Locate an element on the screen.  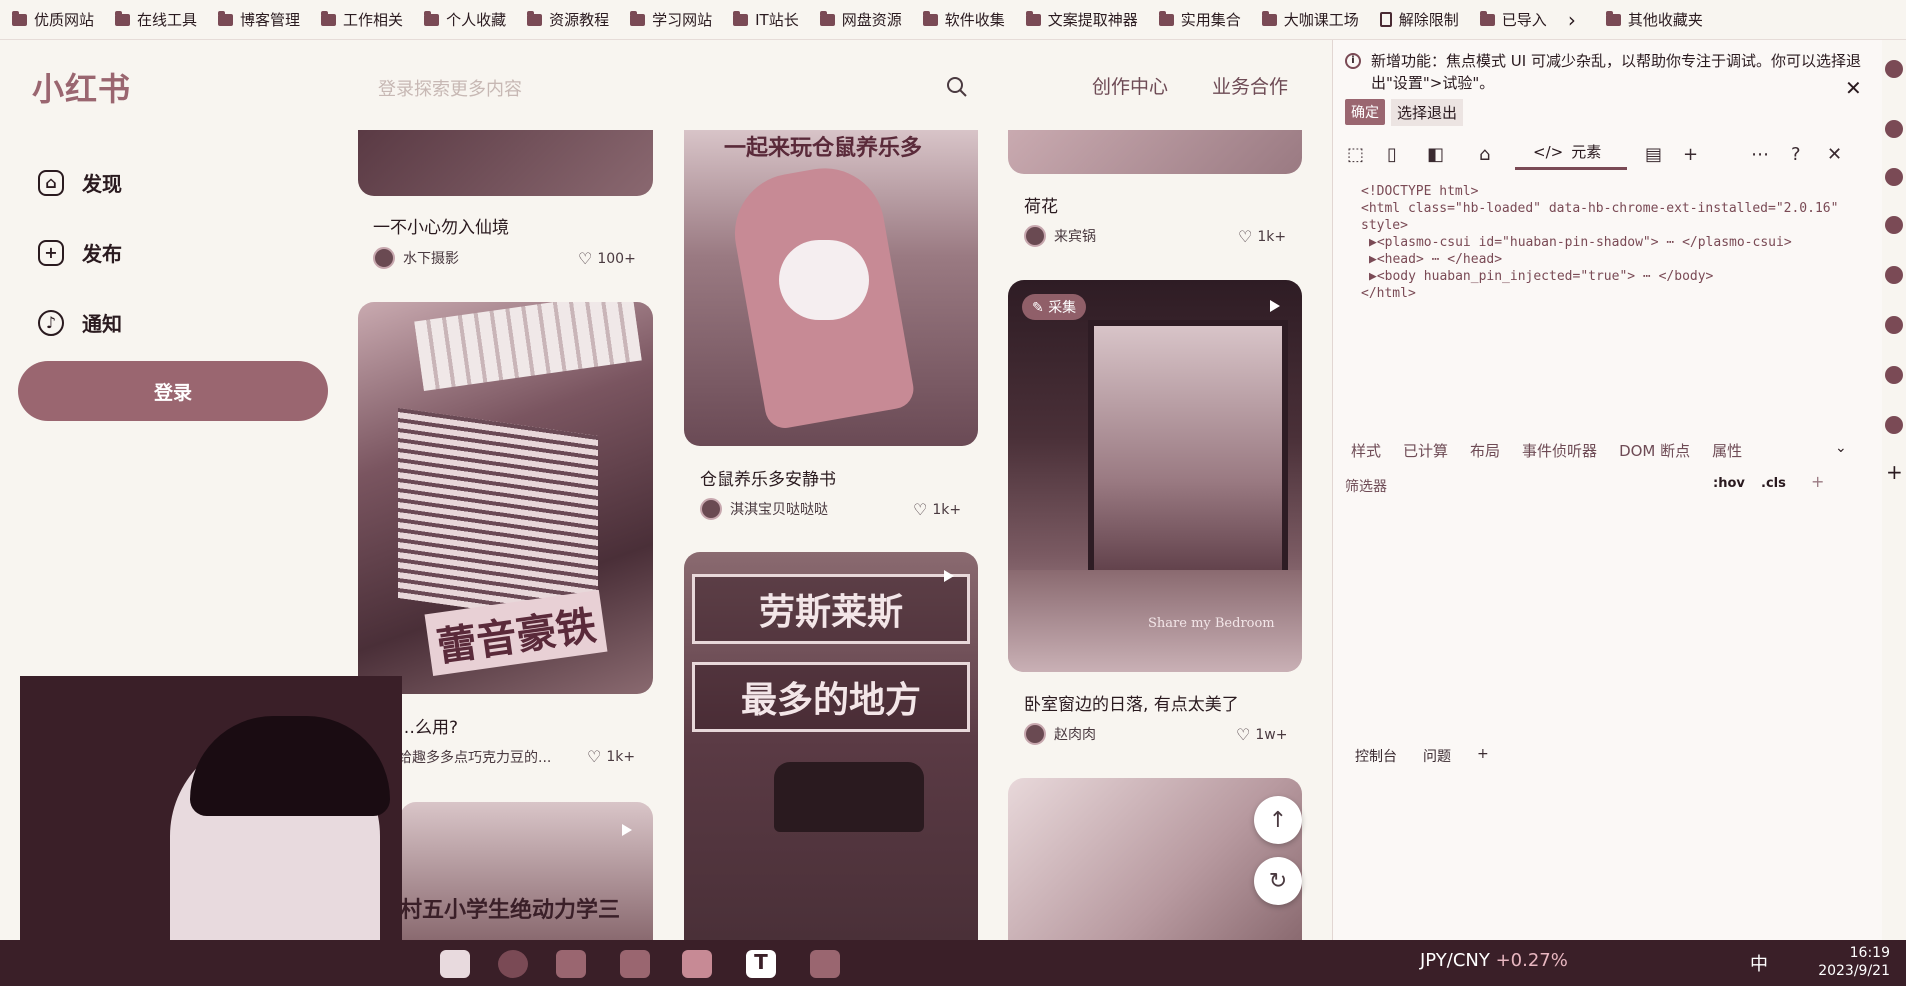
edge-icon is located at coordinates (455, 964).